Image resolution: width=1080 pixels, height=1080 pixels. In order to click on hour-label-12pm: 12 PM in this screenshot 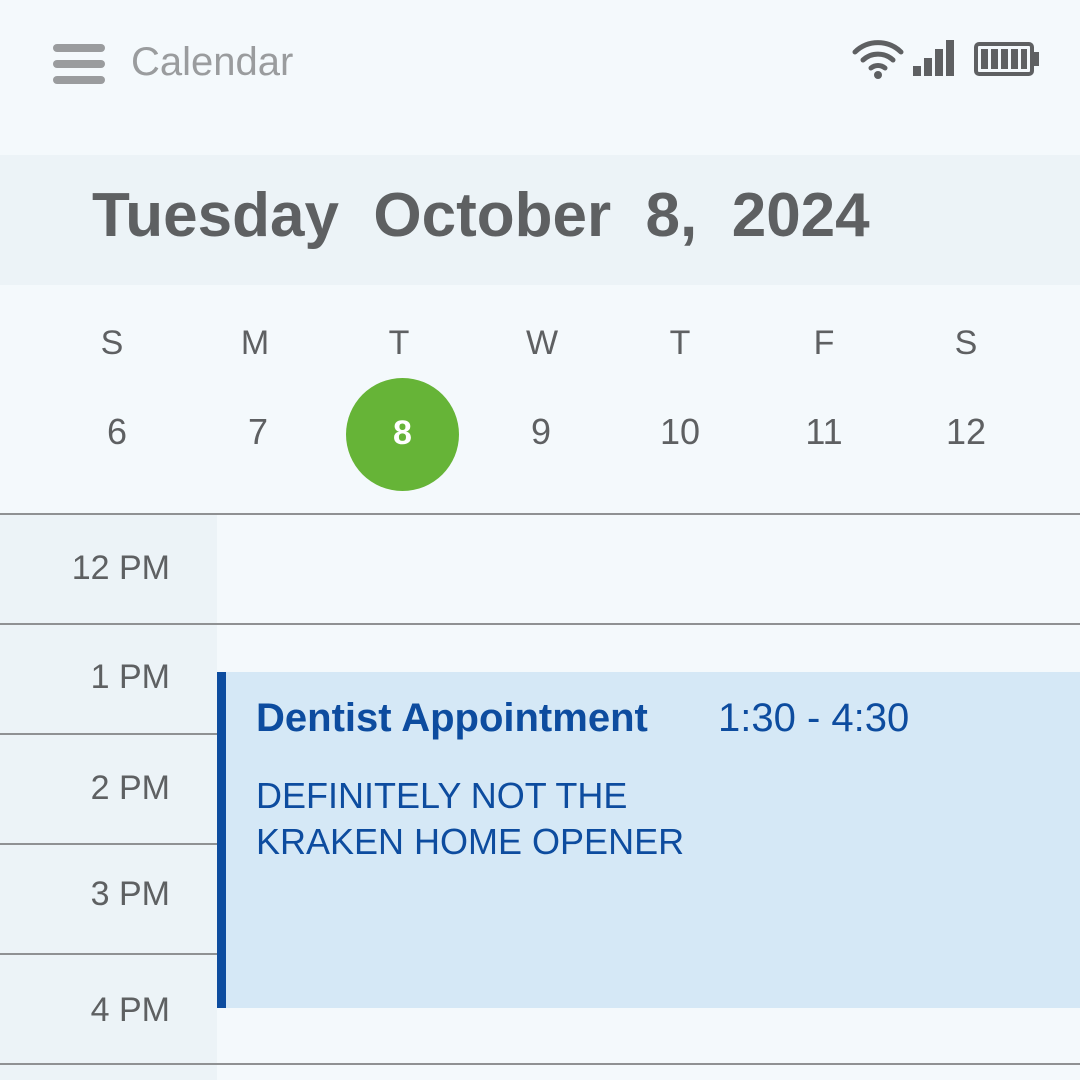, I will do `click(120, 568)`.